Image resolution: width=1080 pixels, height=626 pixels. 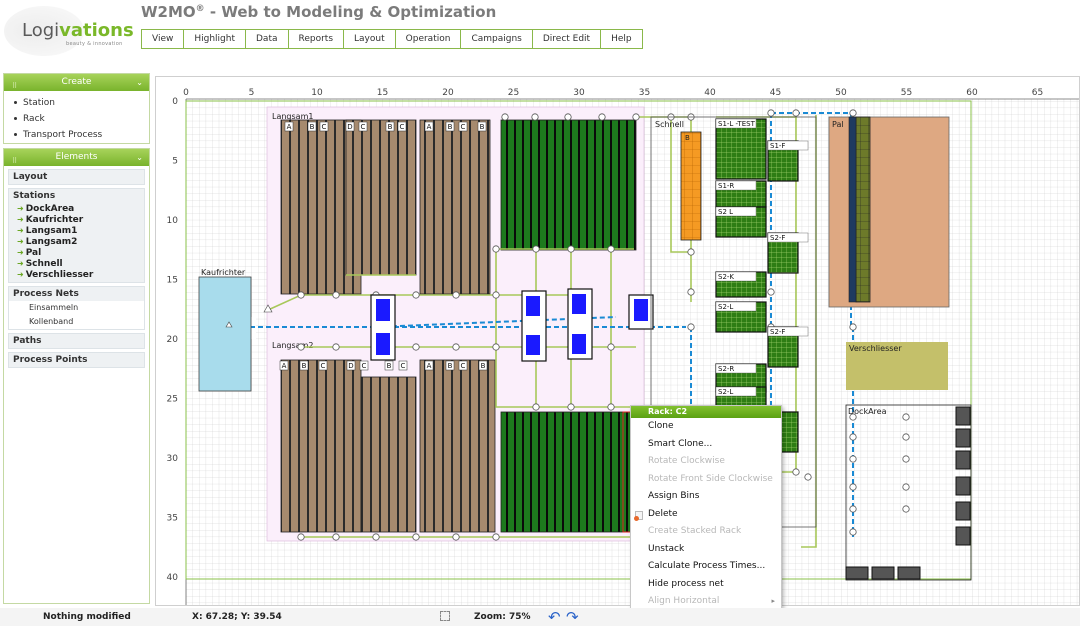 What do you see at coordinates (76, 252) in the screenshot?
I see `station-item-pal: ➜ Pal` at bounding box center [76, 252].